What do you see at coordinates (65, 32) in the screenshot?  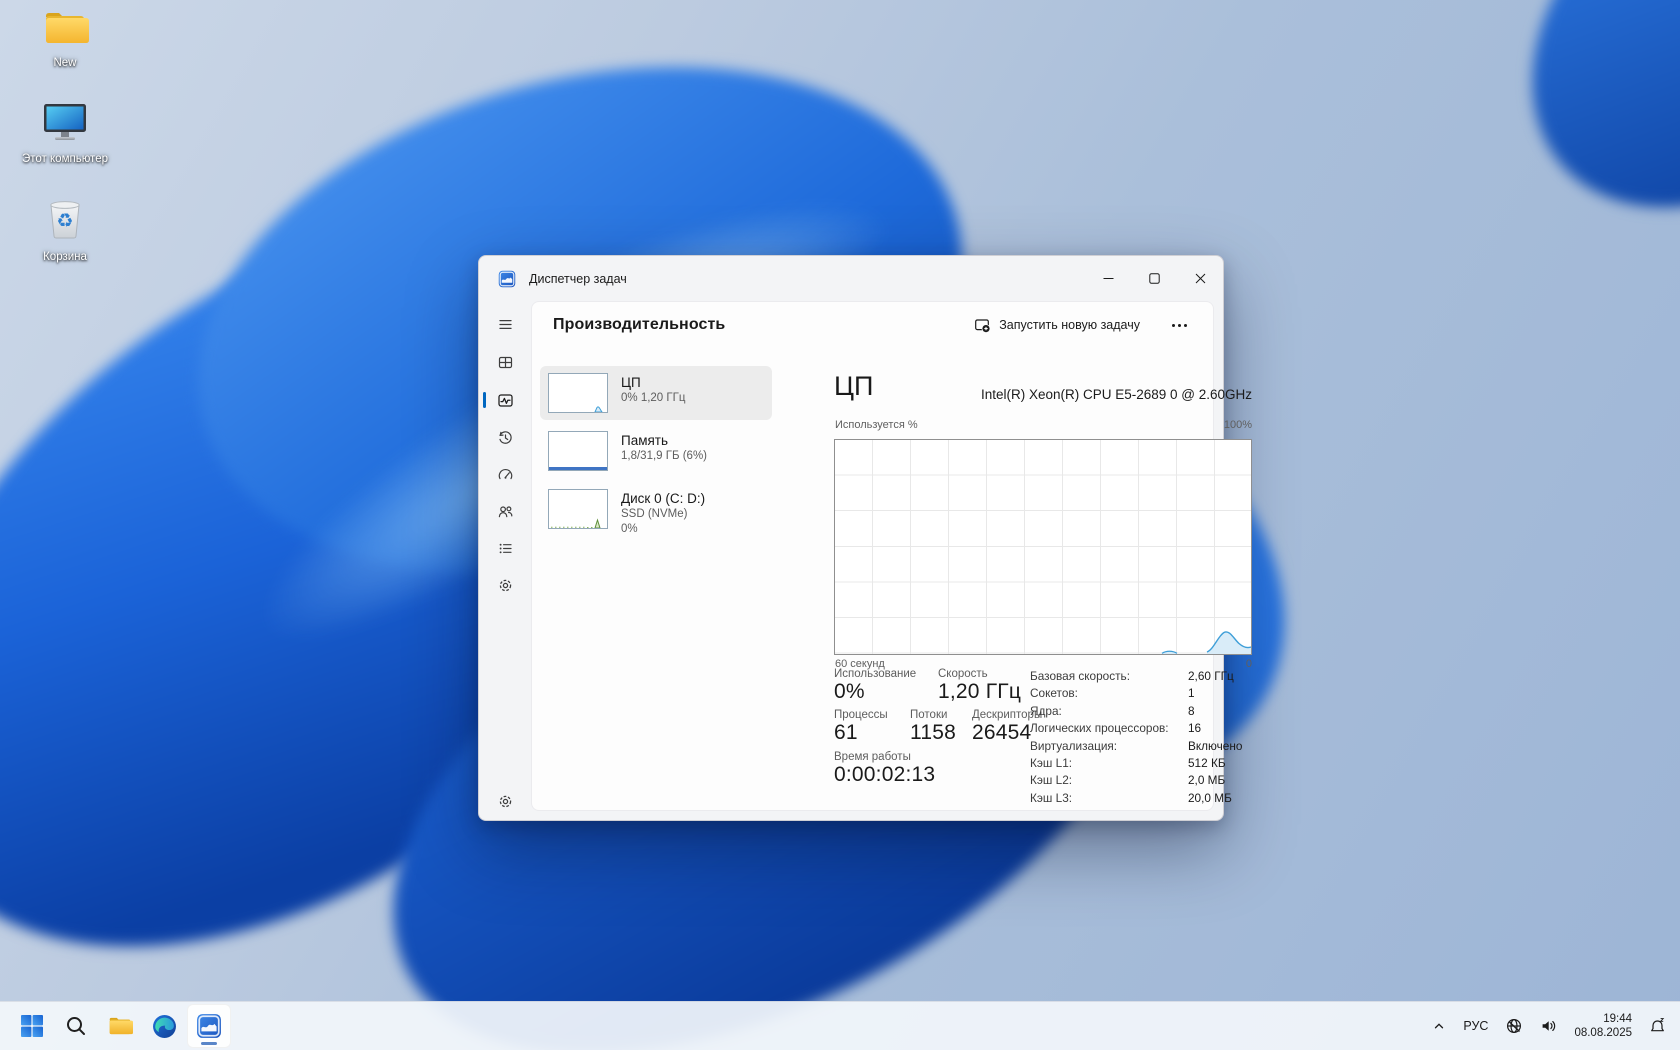 I see `folder-icon` at bounding box center [65, 32].